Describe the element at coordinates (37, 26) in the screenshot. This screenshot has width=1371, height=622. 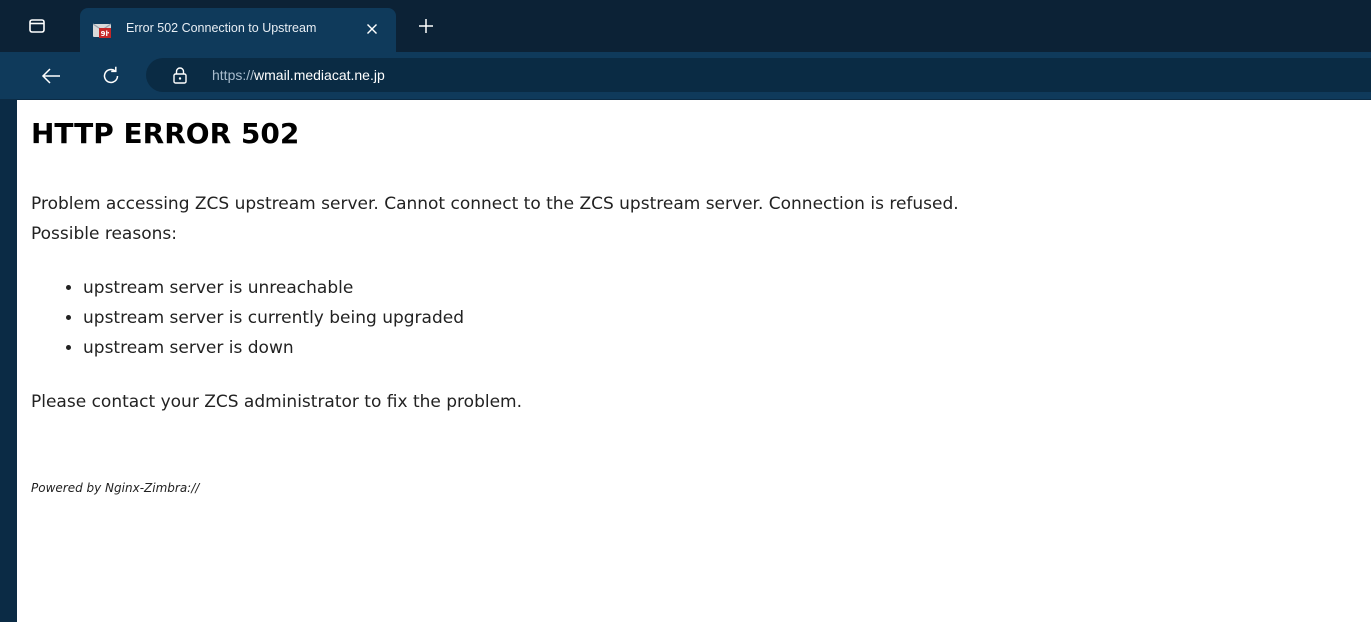
I see `tab-actions-icon` at that location.